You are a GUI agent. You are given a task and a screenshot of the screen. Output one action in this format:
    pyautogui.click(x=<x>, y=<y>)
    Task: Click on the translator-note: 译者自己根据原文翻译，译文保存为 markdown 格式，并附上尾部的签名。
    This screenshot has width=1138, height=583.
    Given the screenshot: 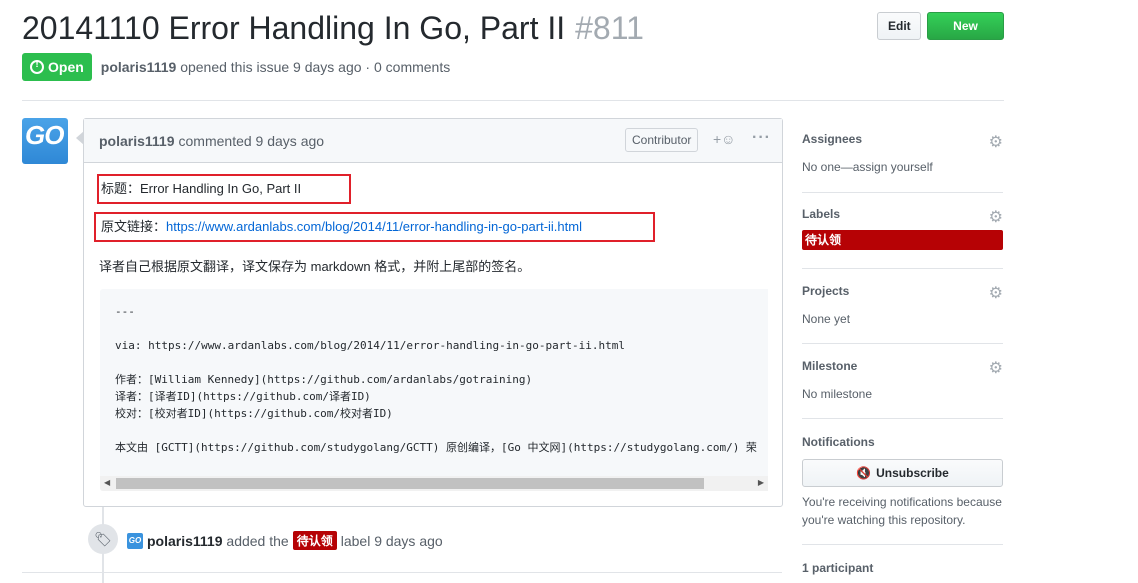 What is the action you would take?
    pyautogui.click(x=315, y=266)
    